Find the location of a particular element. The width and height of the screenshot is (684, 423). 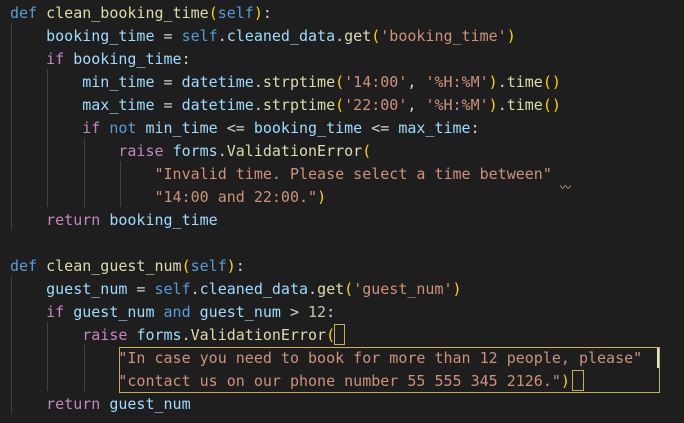

code-token: , is located at coordinates (416, 105).